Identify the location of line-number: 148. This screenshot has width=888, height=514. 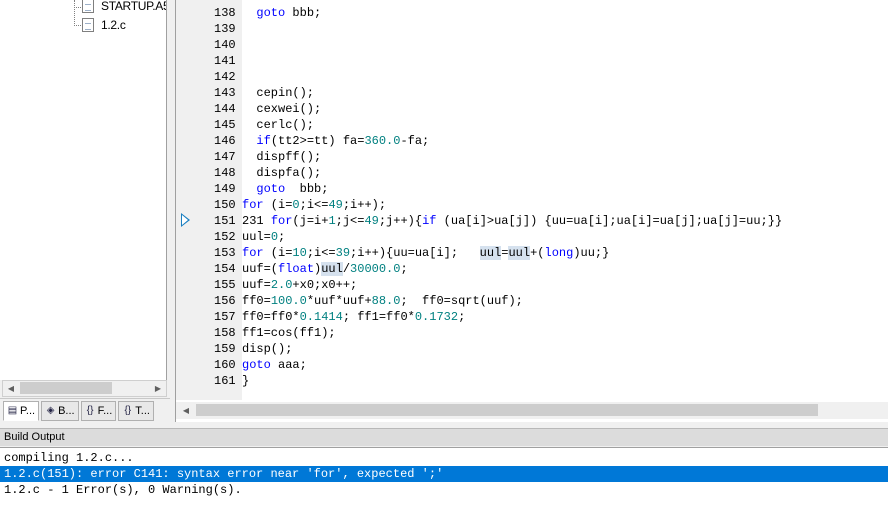
(225, 173).